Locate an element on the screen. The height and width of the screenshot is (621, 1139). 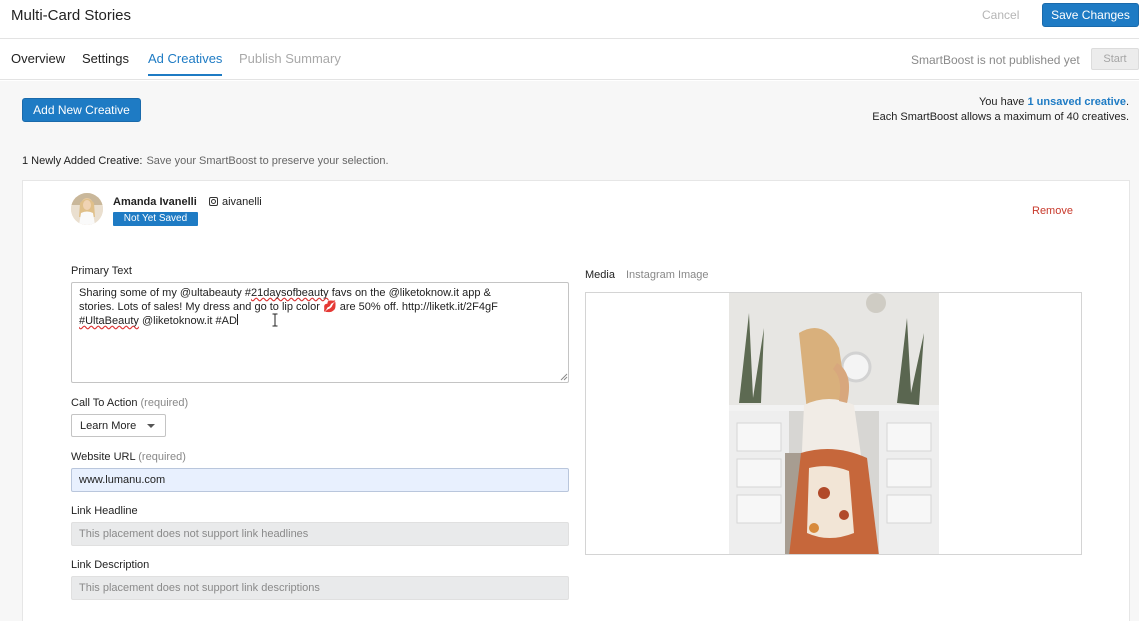
app-header: Multi-Card Stories Cancel Save Changes is located at coordinates (569, 19).